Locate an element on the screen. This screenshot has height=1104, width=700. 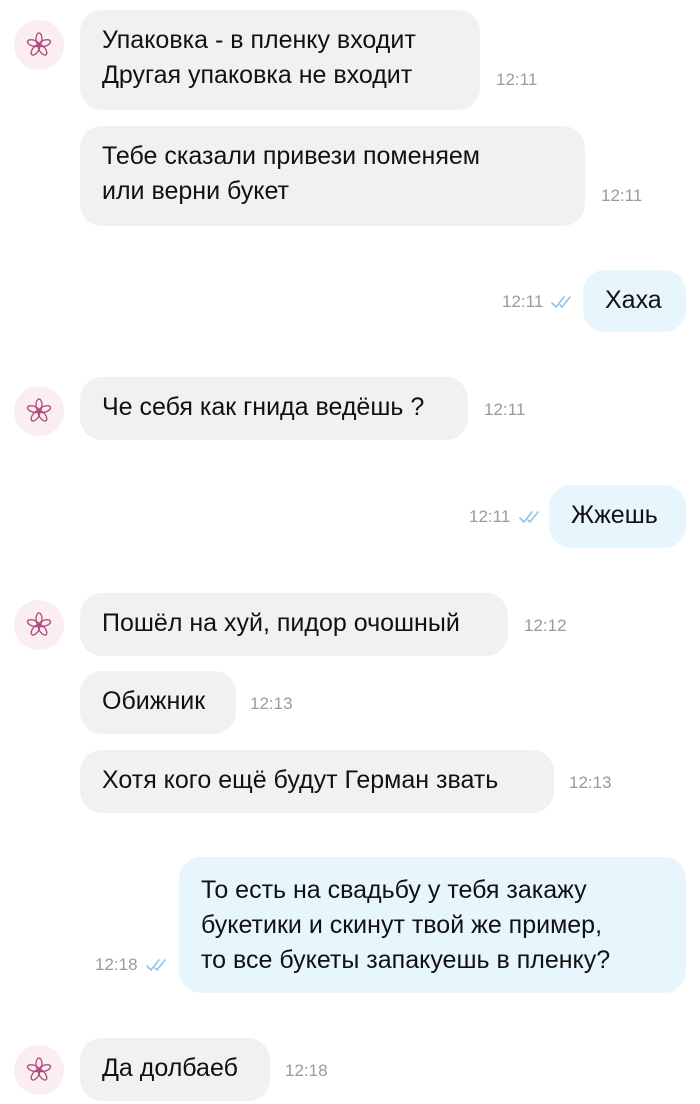
message-text-line: Хаха is located at coordinates (633, 300).